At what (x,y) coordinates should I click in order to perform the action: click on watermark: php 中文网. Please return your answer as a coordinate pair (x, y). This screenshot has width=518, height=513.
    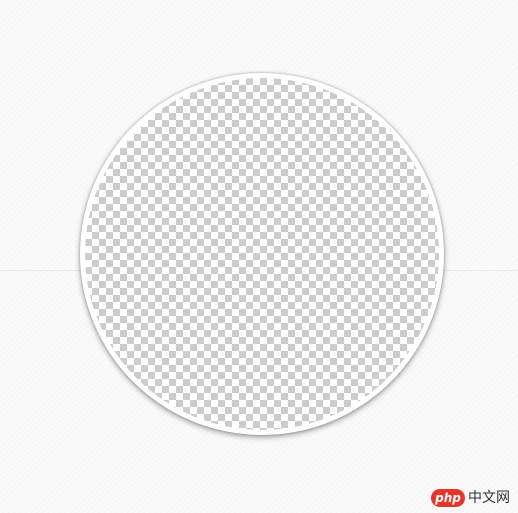
    Looking at the image, I should click on (470, 498).